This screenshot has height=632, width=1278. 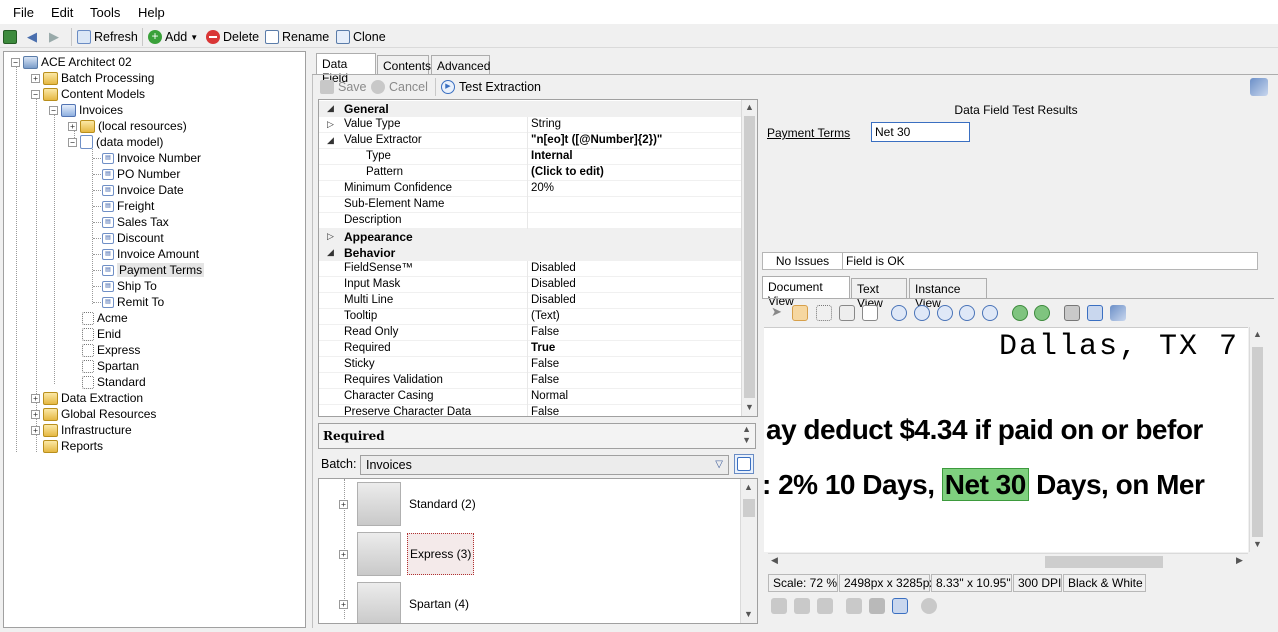 What do you see at coordinates (530, 349) in the screenshot?
I see `property-row: Required True` at bounding box center [530, 349].